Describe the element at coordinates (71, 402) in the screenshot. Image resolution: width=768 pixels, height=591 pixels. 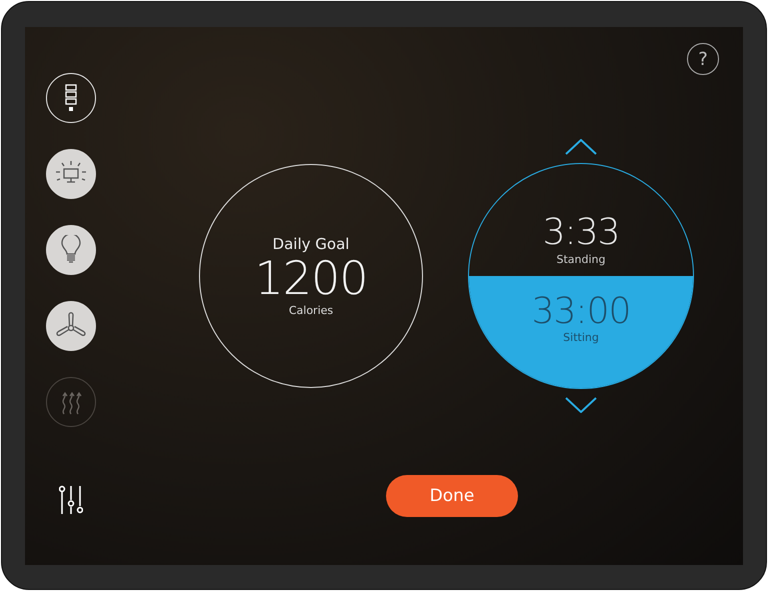
I see `device-toggle-button` at that location.